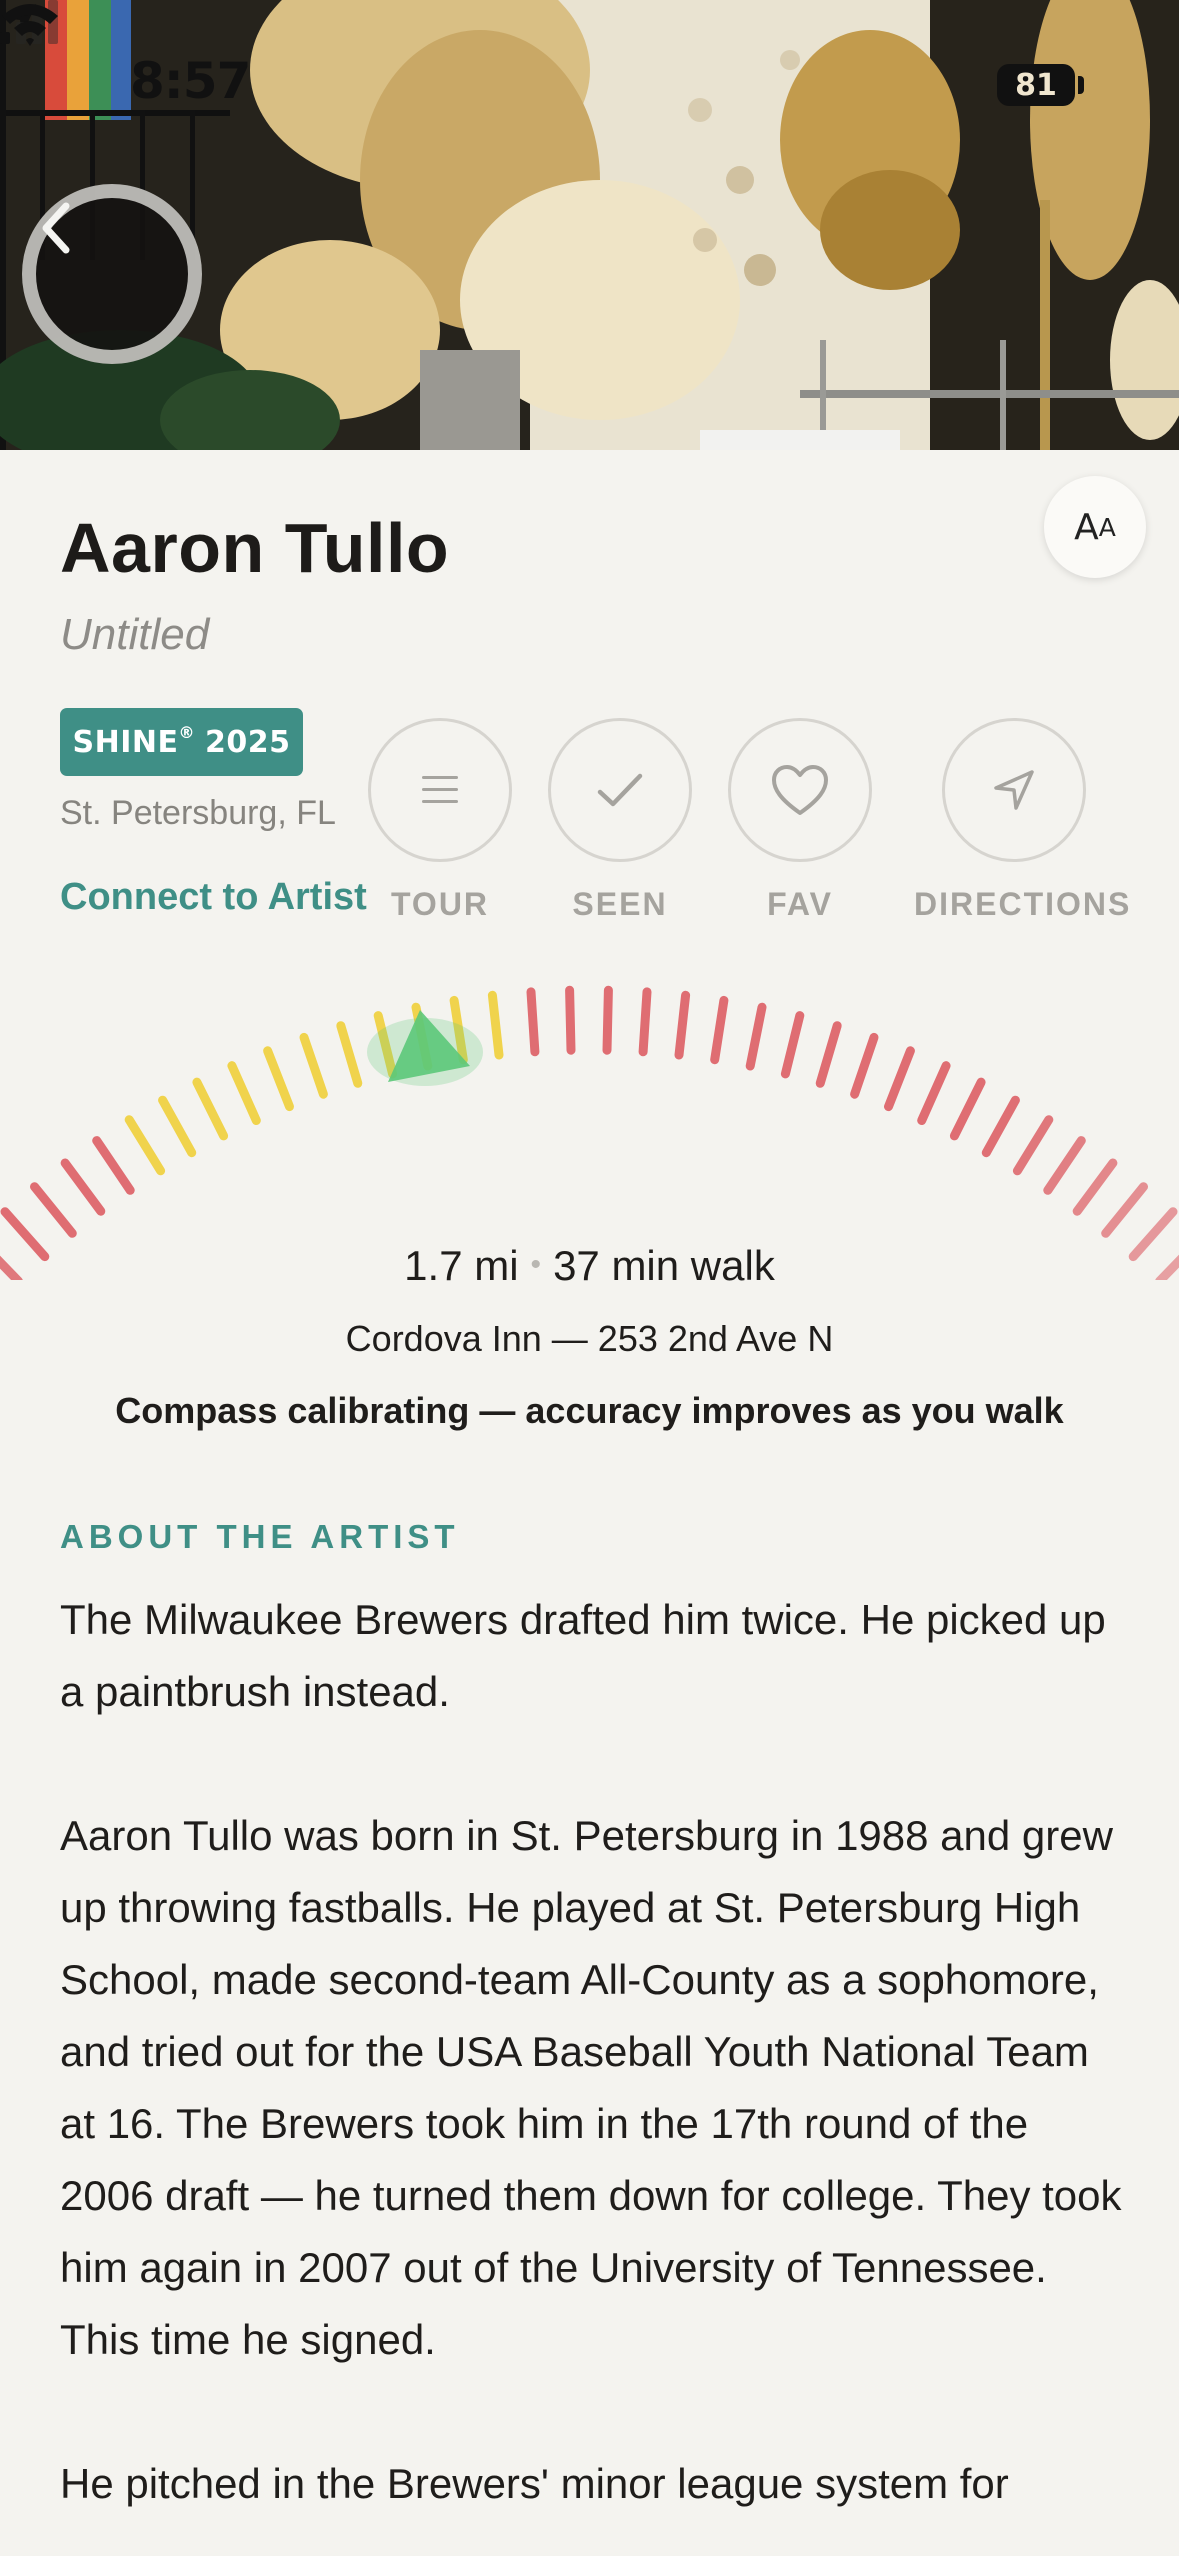  What do you see at coordinates (1023, 904) in the screenshot?
I see `directions-label: DIRECTIONS` at bounding box center [1023, 904].